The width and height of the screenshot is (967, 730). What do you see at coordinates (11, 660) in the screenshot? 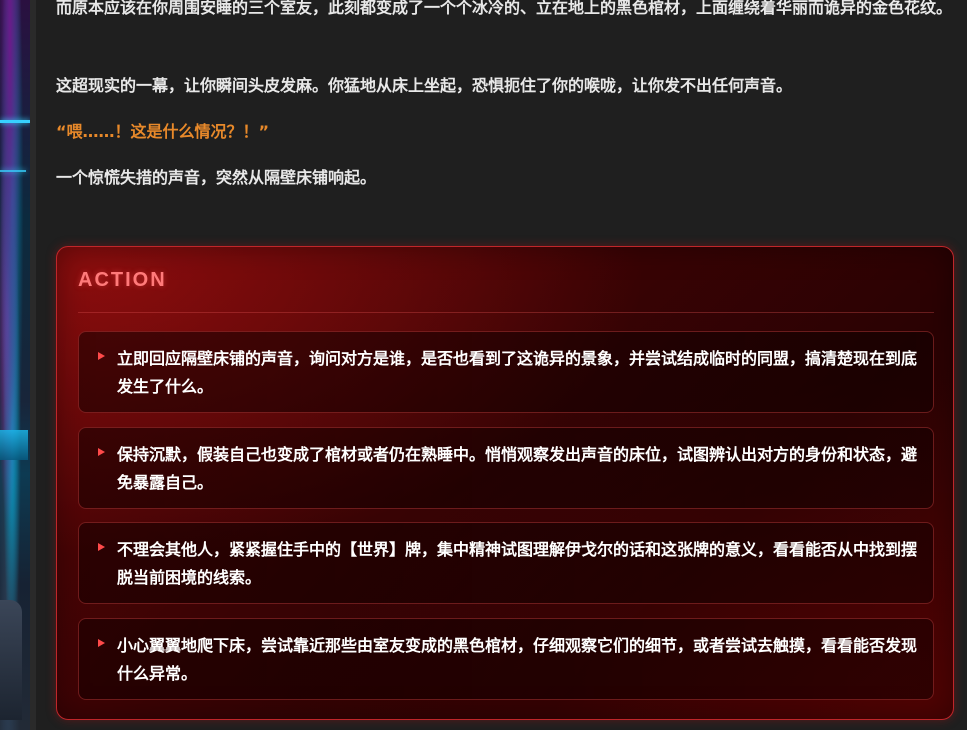
I see `character-silhouette` at bounding box center [11, 660].